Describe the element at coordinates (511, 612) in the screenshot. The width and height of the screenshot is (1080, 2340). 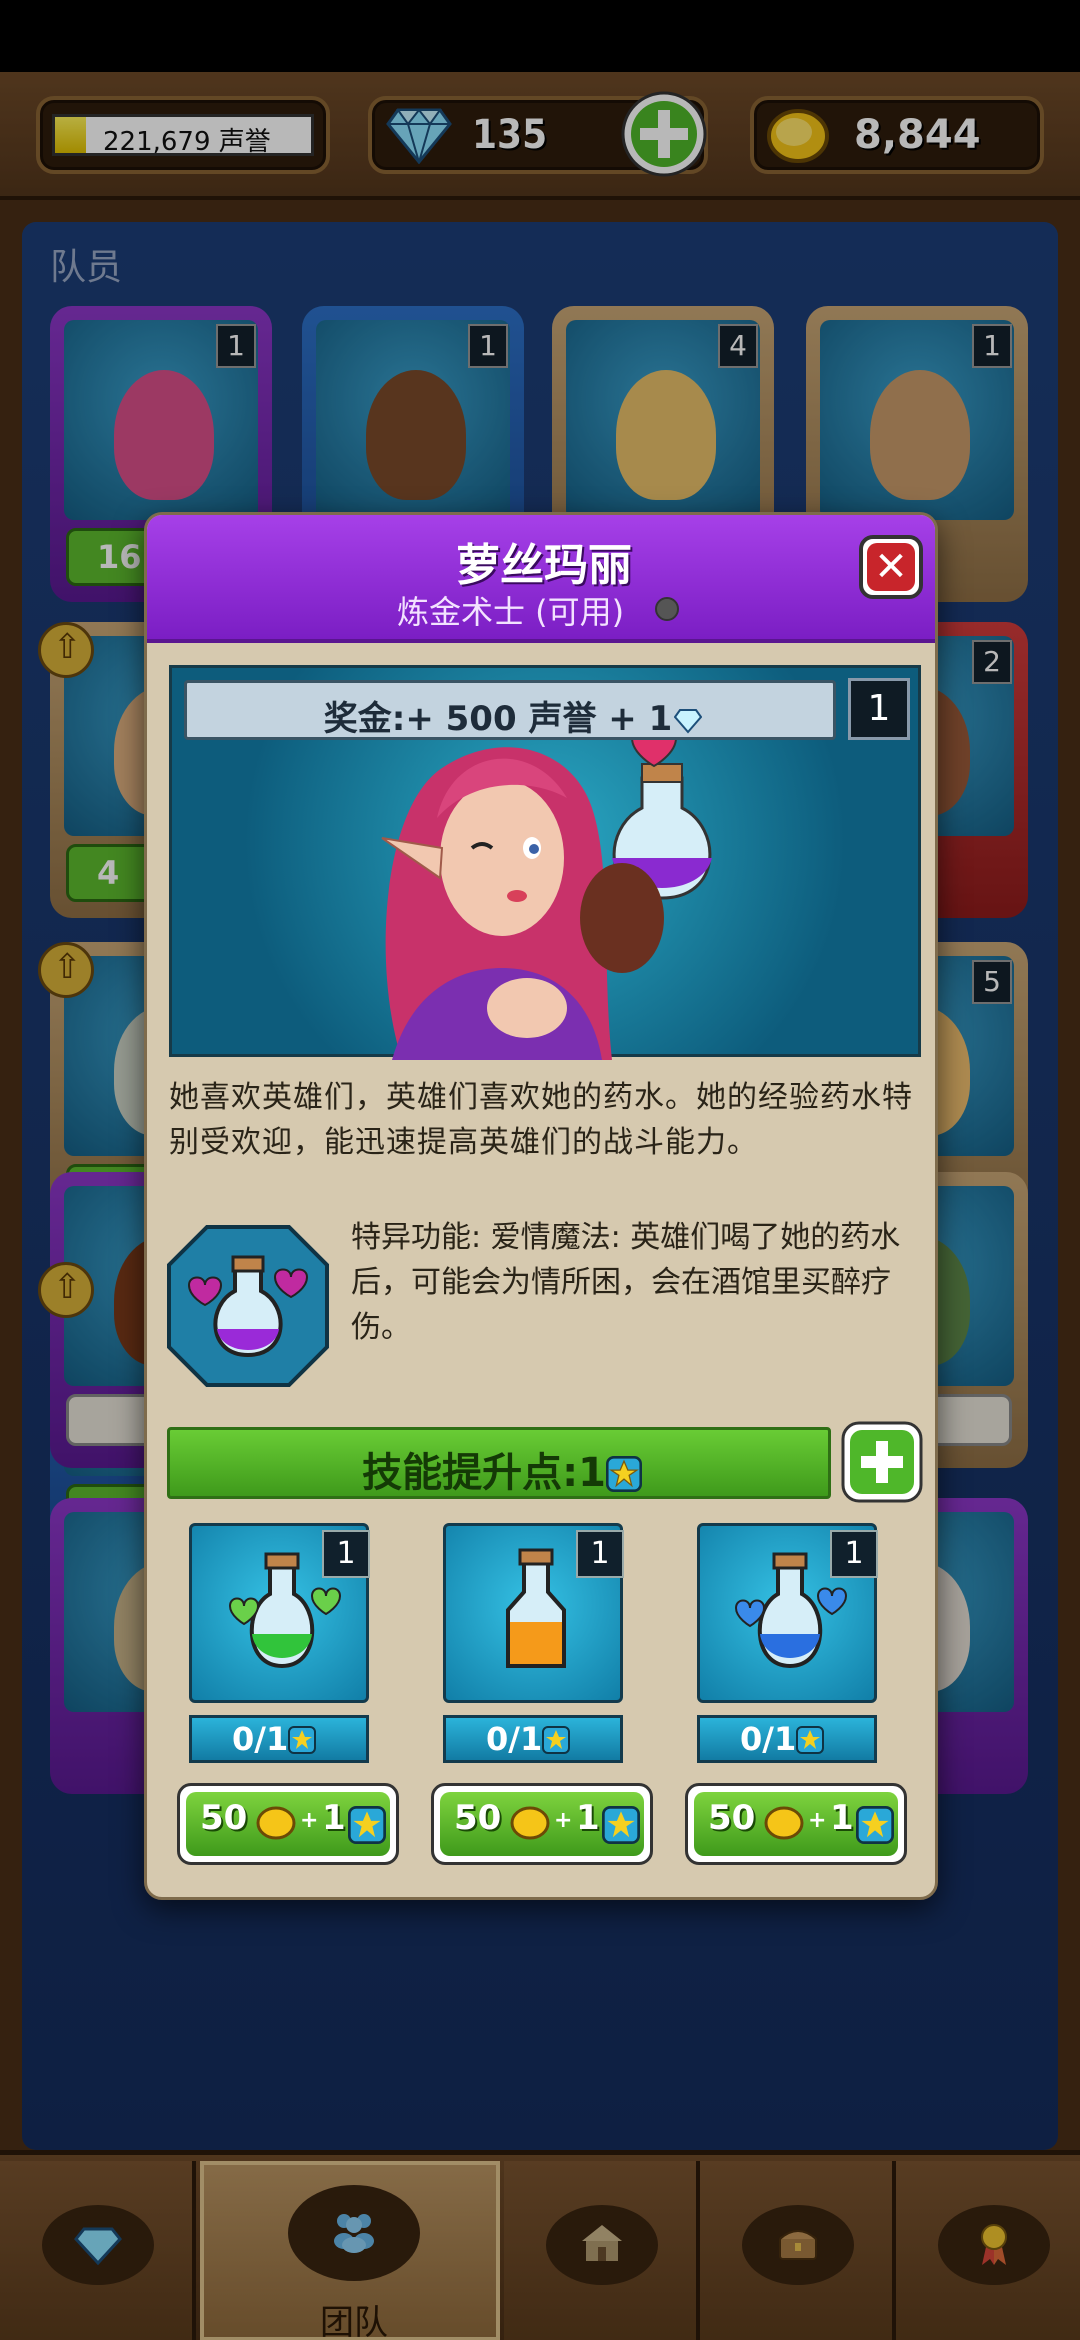
I see `hero-class: 炼金术士 (可用)` at that location.